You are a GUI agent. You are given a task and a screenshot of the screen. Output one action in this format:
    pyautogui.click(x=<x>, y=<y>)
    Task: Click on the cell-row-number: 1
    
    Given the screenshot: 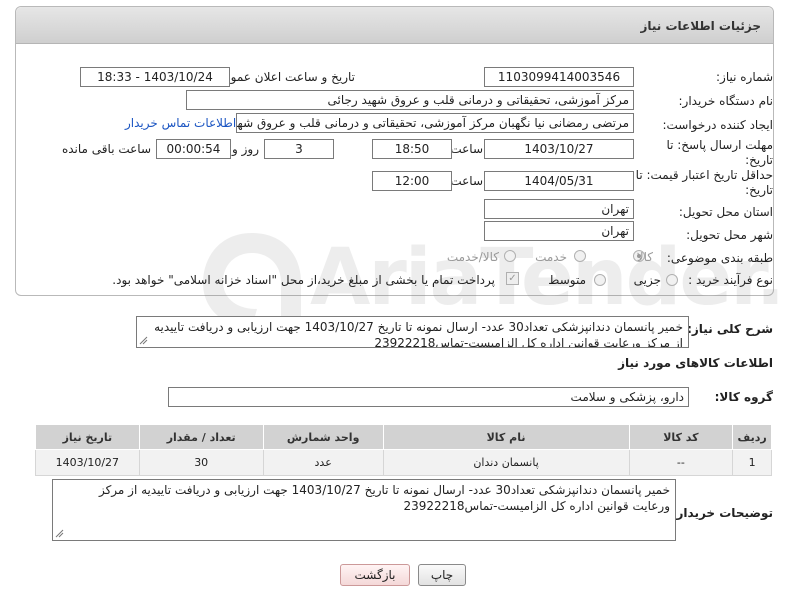 What is the action you would take?
    pyautogui.click(x=752, y=462)
    